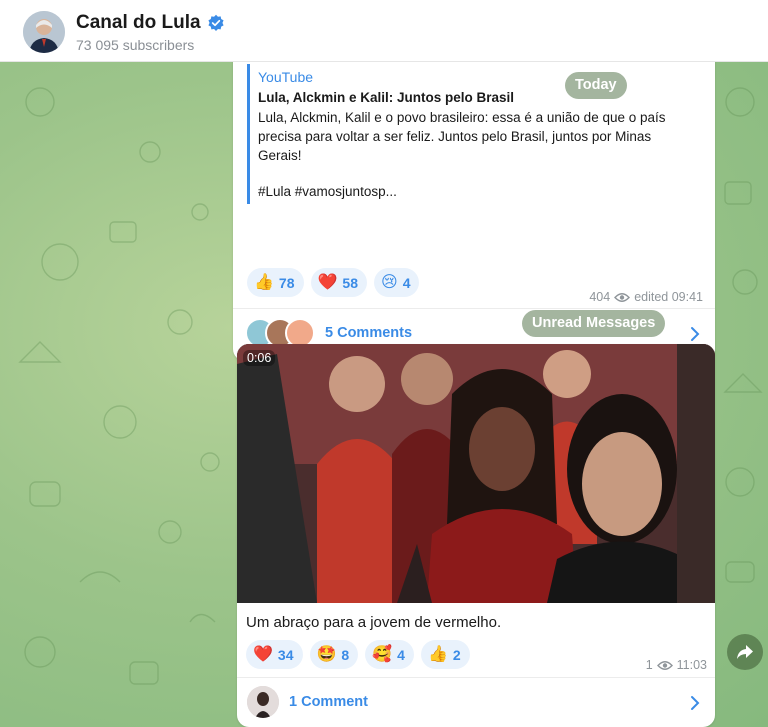  What do you see at coordinates (328, 702) in the screenshot?
I see `comments-label: 1 Comment` at bounding box center [328, 702].